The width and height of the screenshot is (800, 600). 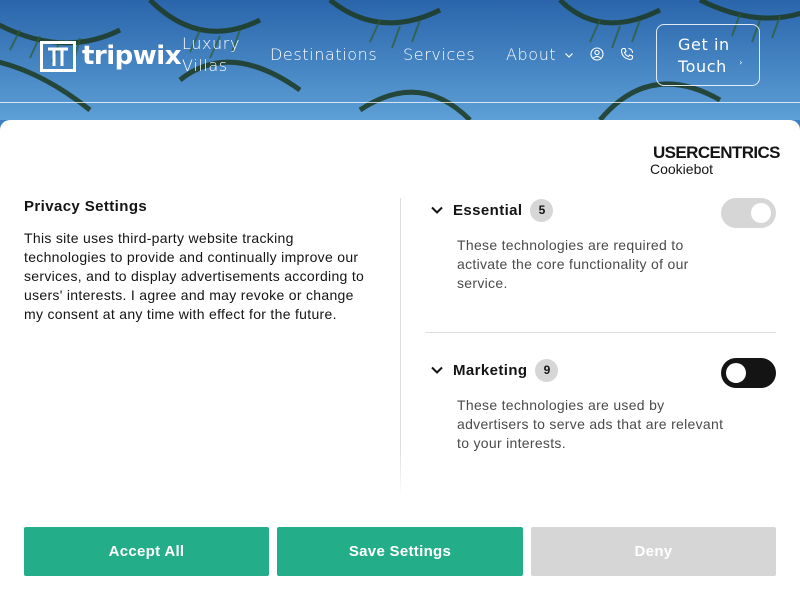 I want to click on nav-link-luxury-villas: Luxury Villas, so click(x=217, y=55).